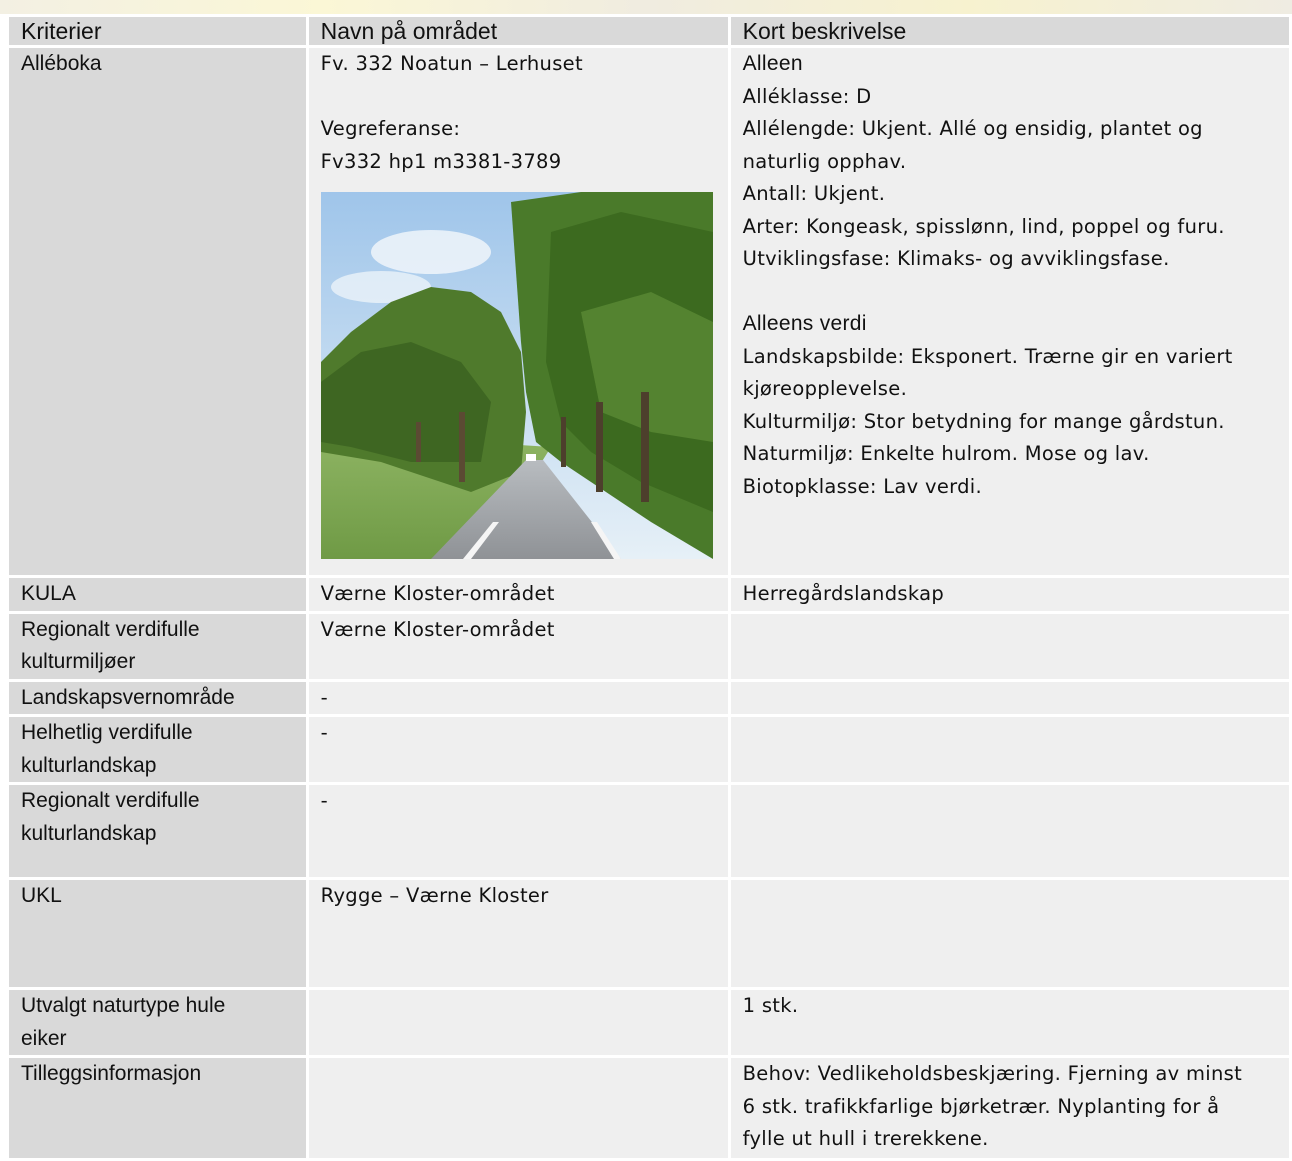 This screenshot has width=1292, height=1161. I want to click on area-name-cell: Rygge – Værne Kloster, so click(518, 933).